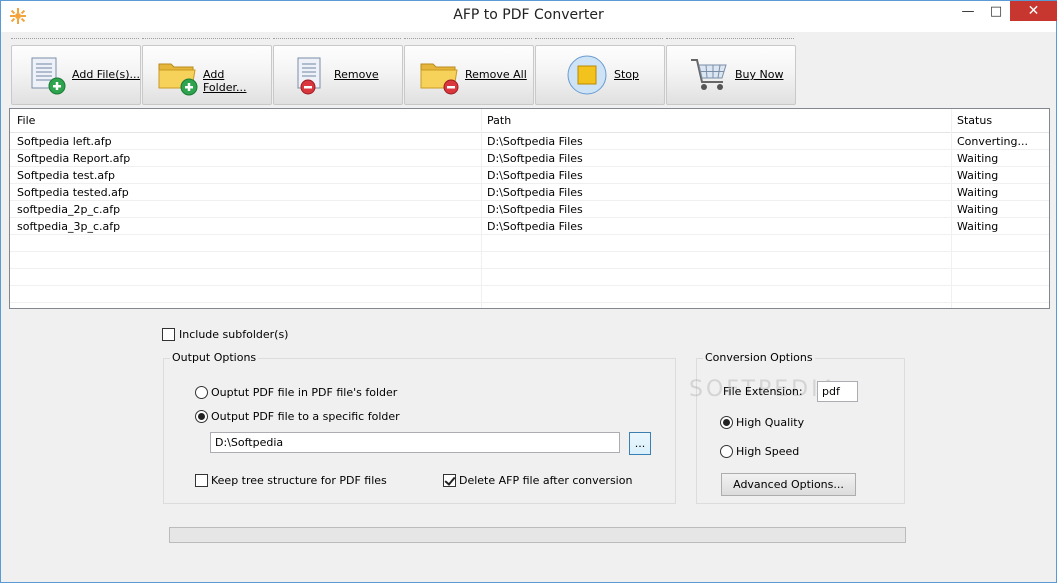  Describe the element at coordinates (627, 74) in the screenshot. I see `stop-label: Stop` at that location.